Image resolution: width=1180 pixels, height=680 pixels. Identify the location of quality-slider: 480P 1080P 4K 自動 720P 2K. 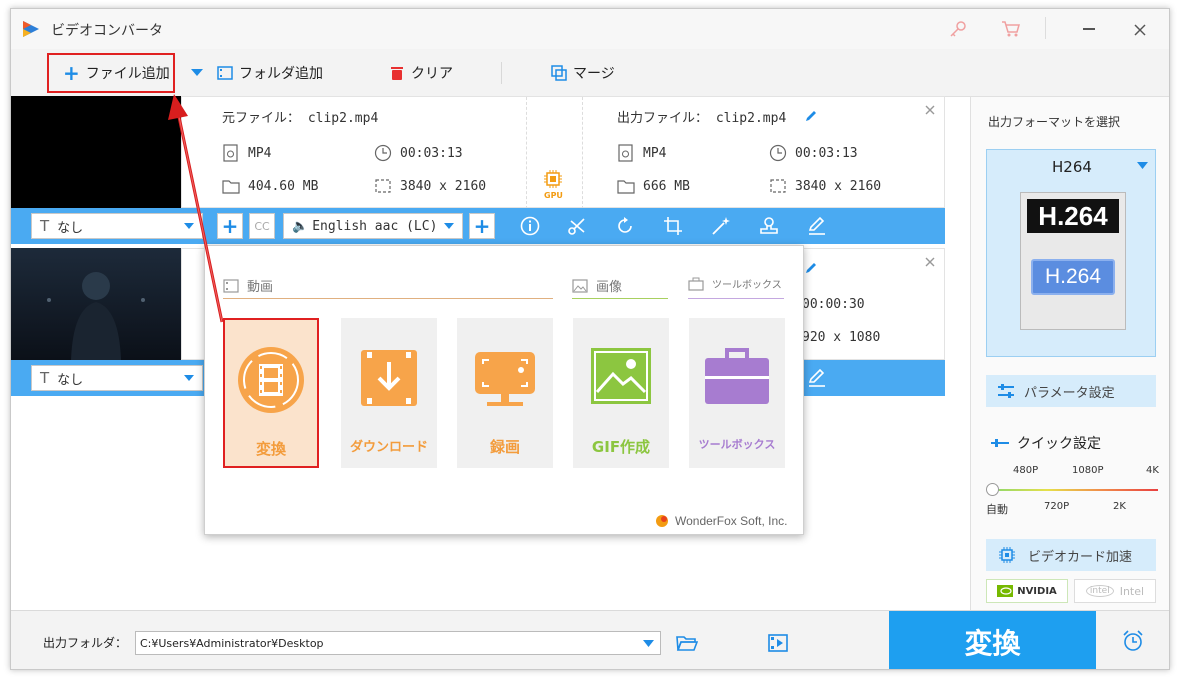
(1072, 495).